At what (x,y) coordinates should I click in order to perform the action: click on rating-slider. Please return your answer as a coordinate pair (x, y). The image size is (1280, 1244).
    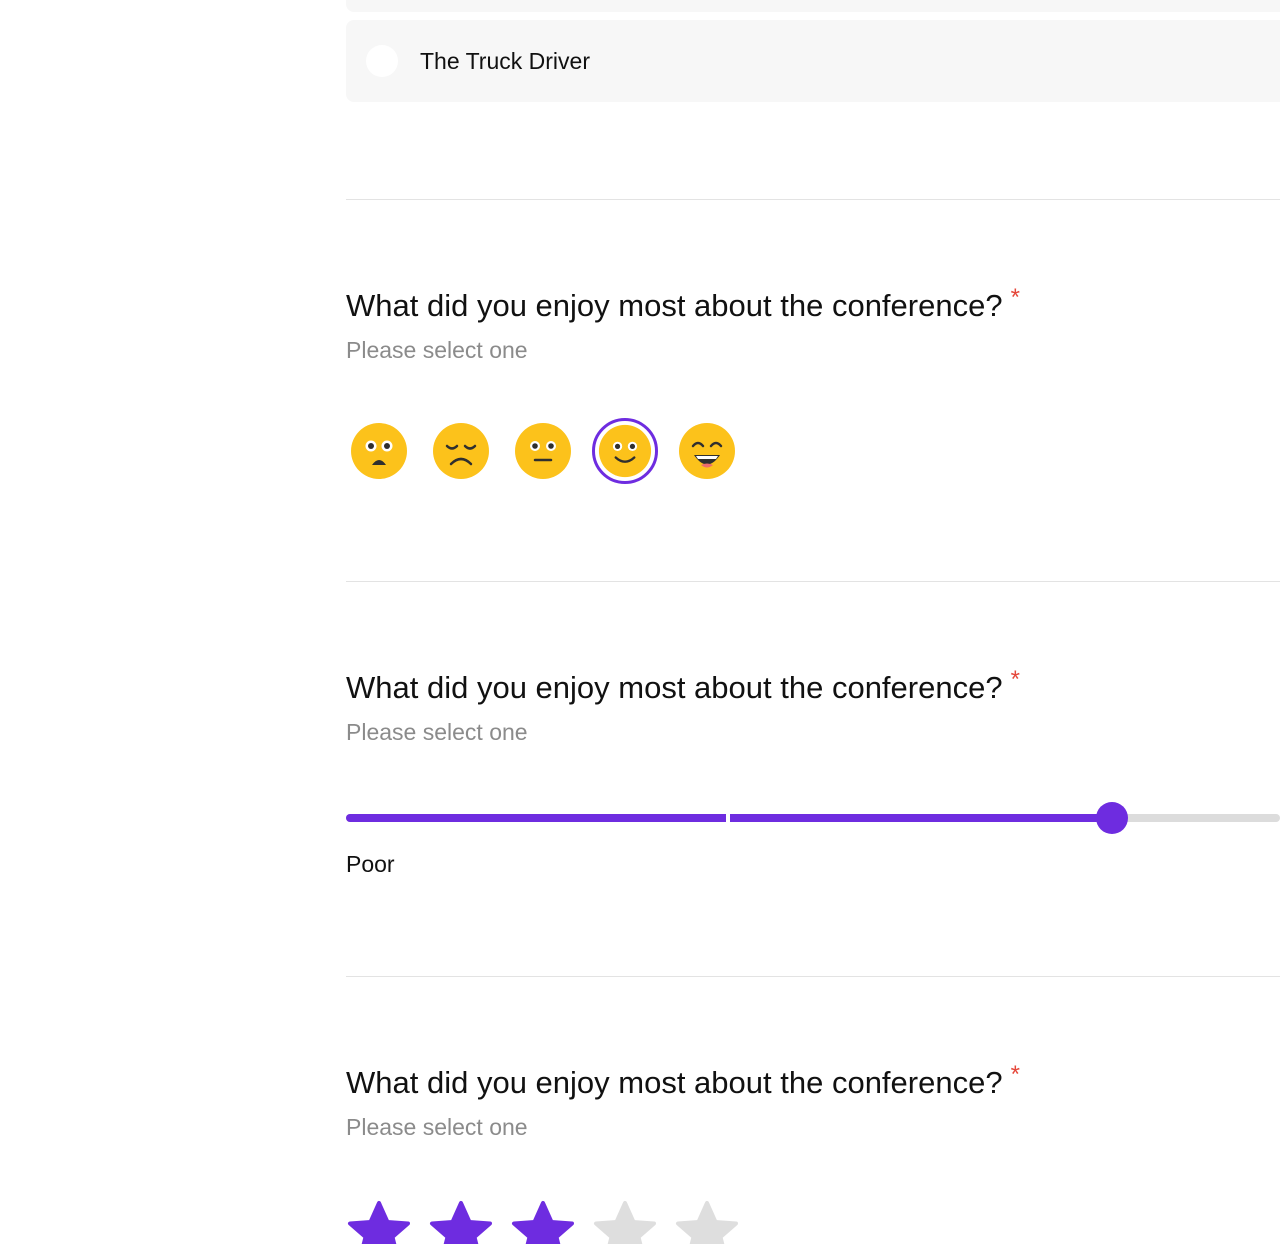
    Looking at the image, I should click on (813, 818).